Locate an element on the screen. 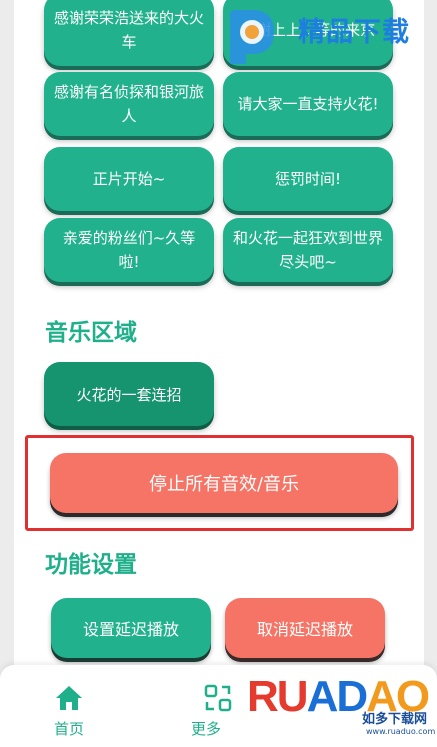 The height and width of the screenshot is (747, 437). sound-button-label: 感谢荣荣浩送来的大火车 is located at coordinates (129, 30).